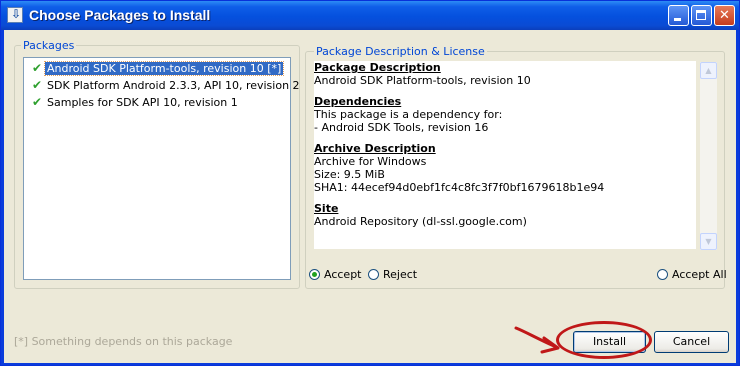  I want to click on cancel-button: Cancel, so click(691, 342).